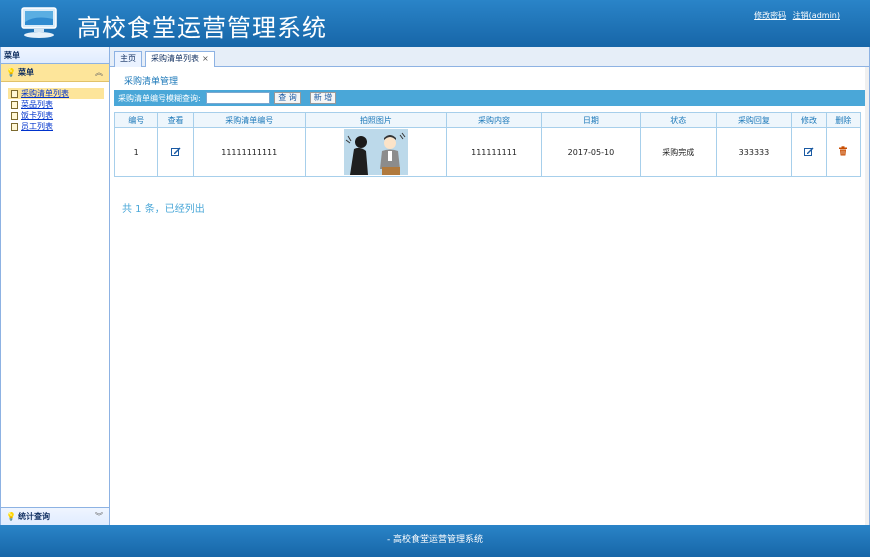  I want to click on cell-photo, so click(376, 152).